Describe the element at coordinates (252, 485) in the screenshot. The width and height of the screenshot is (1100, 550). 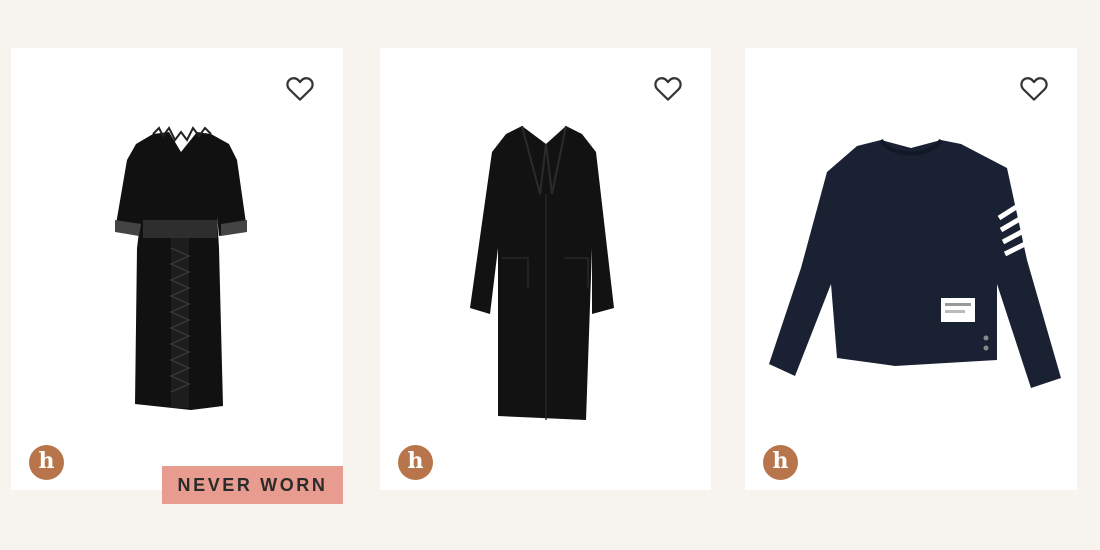
I see `condition-tag: NEVER WORN` at that location.